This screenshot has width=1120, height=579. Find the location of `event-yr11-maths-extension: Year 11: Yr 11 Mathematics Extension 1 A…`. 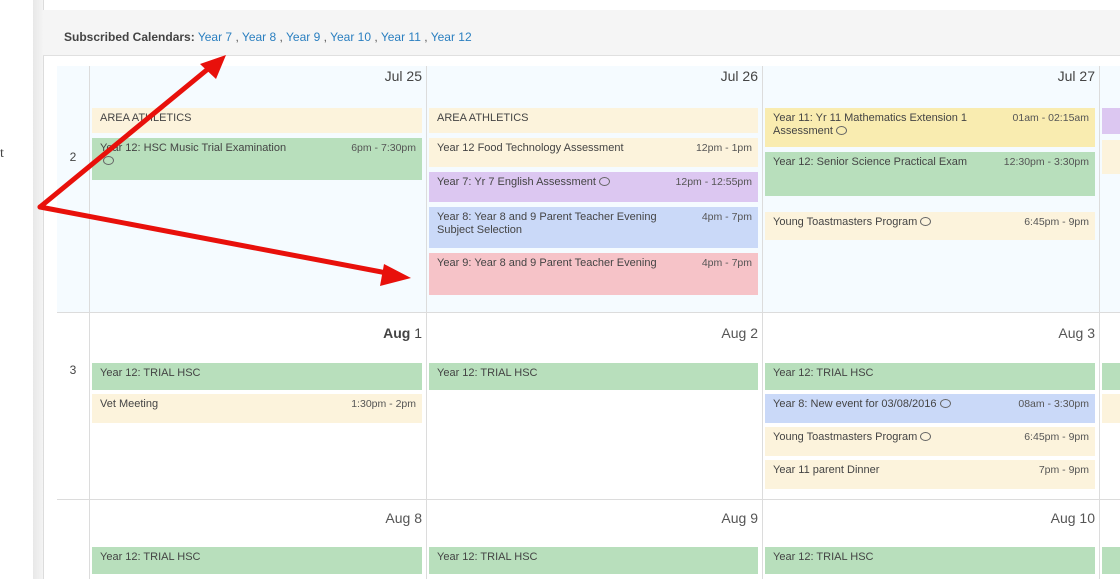

event-yr11-maths-extension: Year 11: Yr 11 Mathematics Extension 1 A… is located at coordinates (930, 127).